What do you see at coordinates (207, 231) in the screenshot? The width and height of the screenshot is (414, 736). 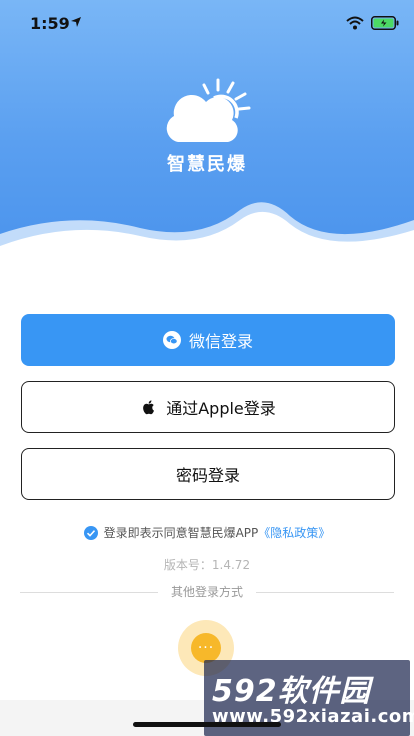 I see `wave-decoration` at bounding box center [207, 231].